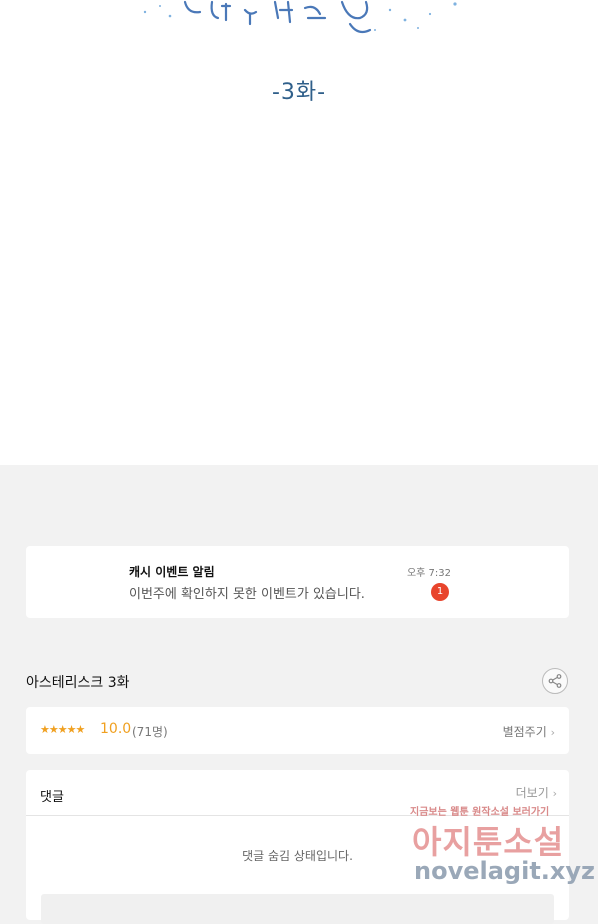 The image size is (598, 924). I want to click on title-artwork, so click(300, 17).